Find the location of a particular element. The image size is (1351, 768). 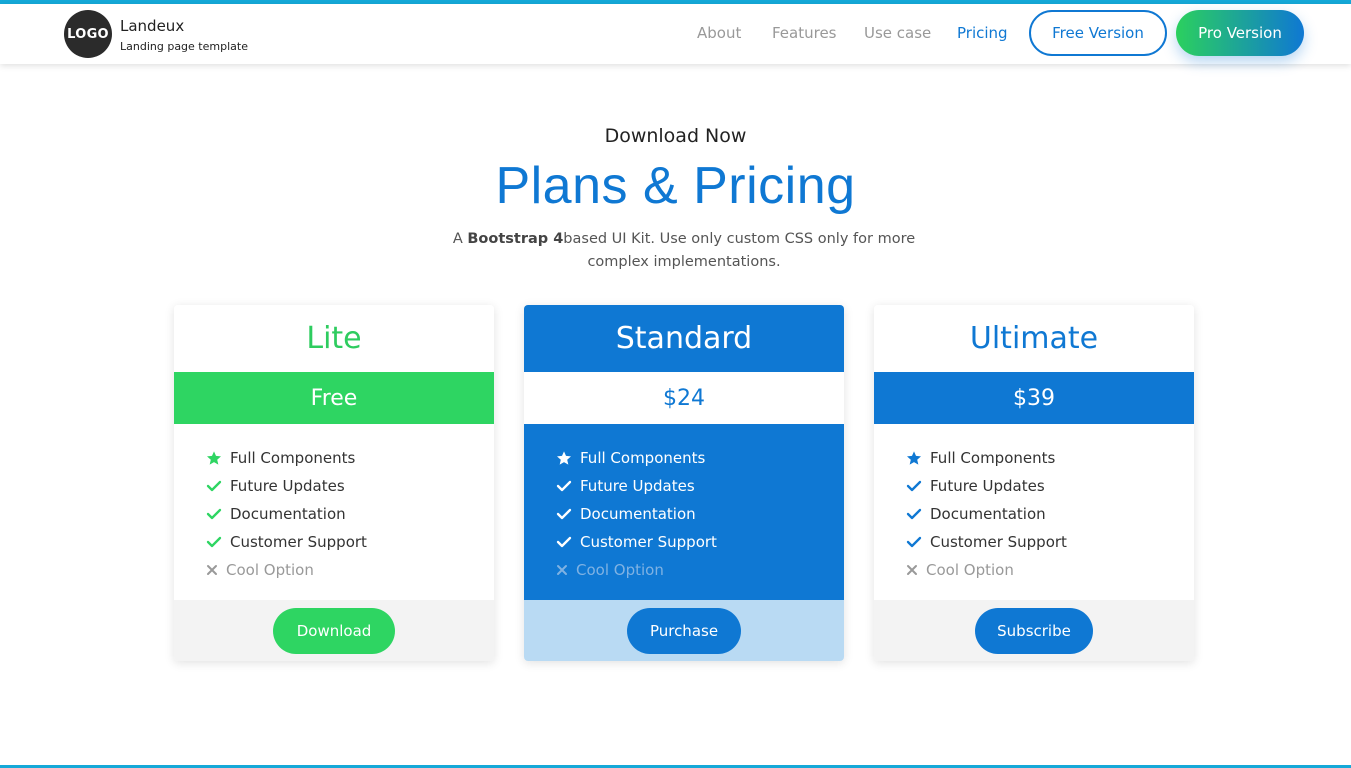

plan-name: Ultimate is located at coordinates (1034, 338).